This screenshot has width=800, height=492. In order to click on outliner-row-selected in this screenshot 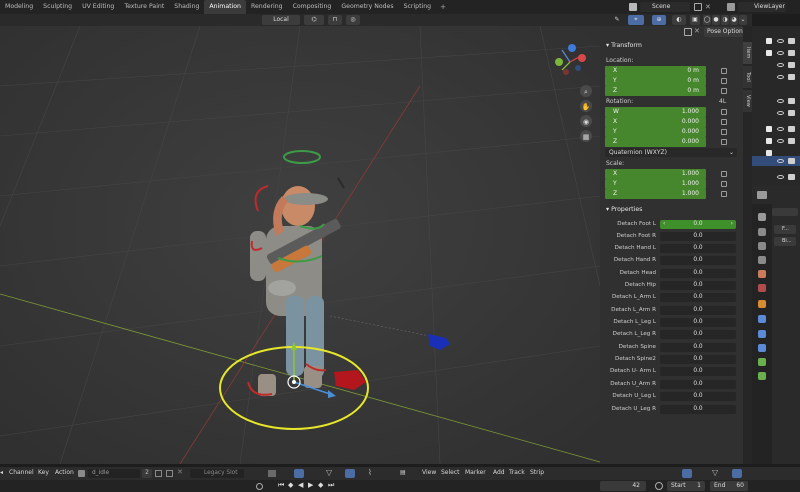, I will do `click(776, 161)`.